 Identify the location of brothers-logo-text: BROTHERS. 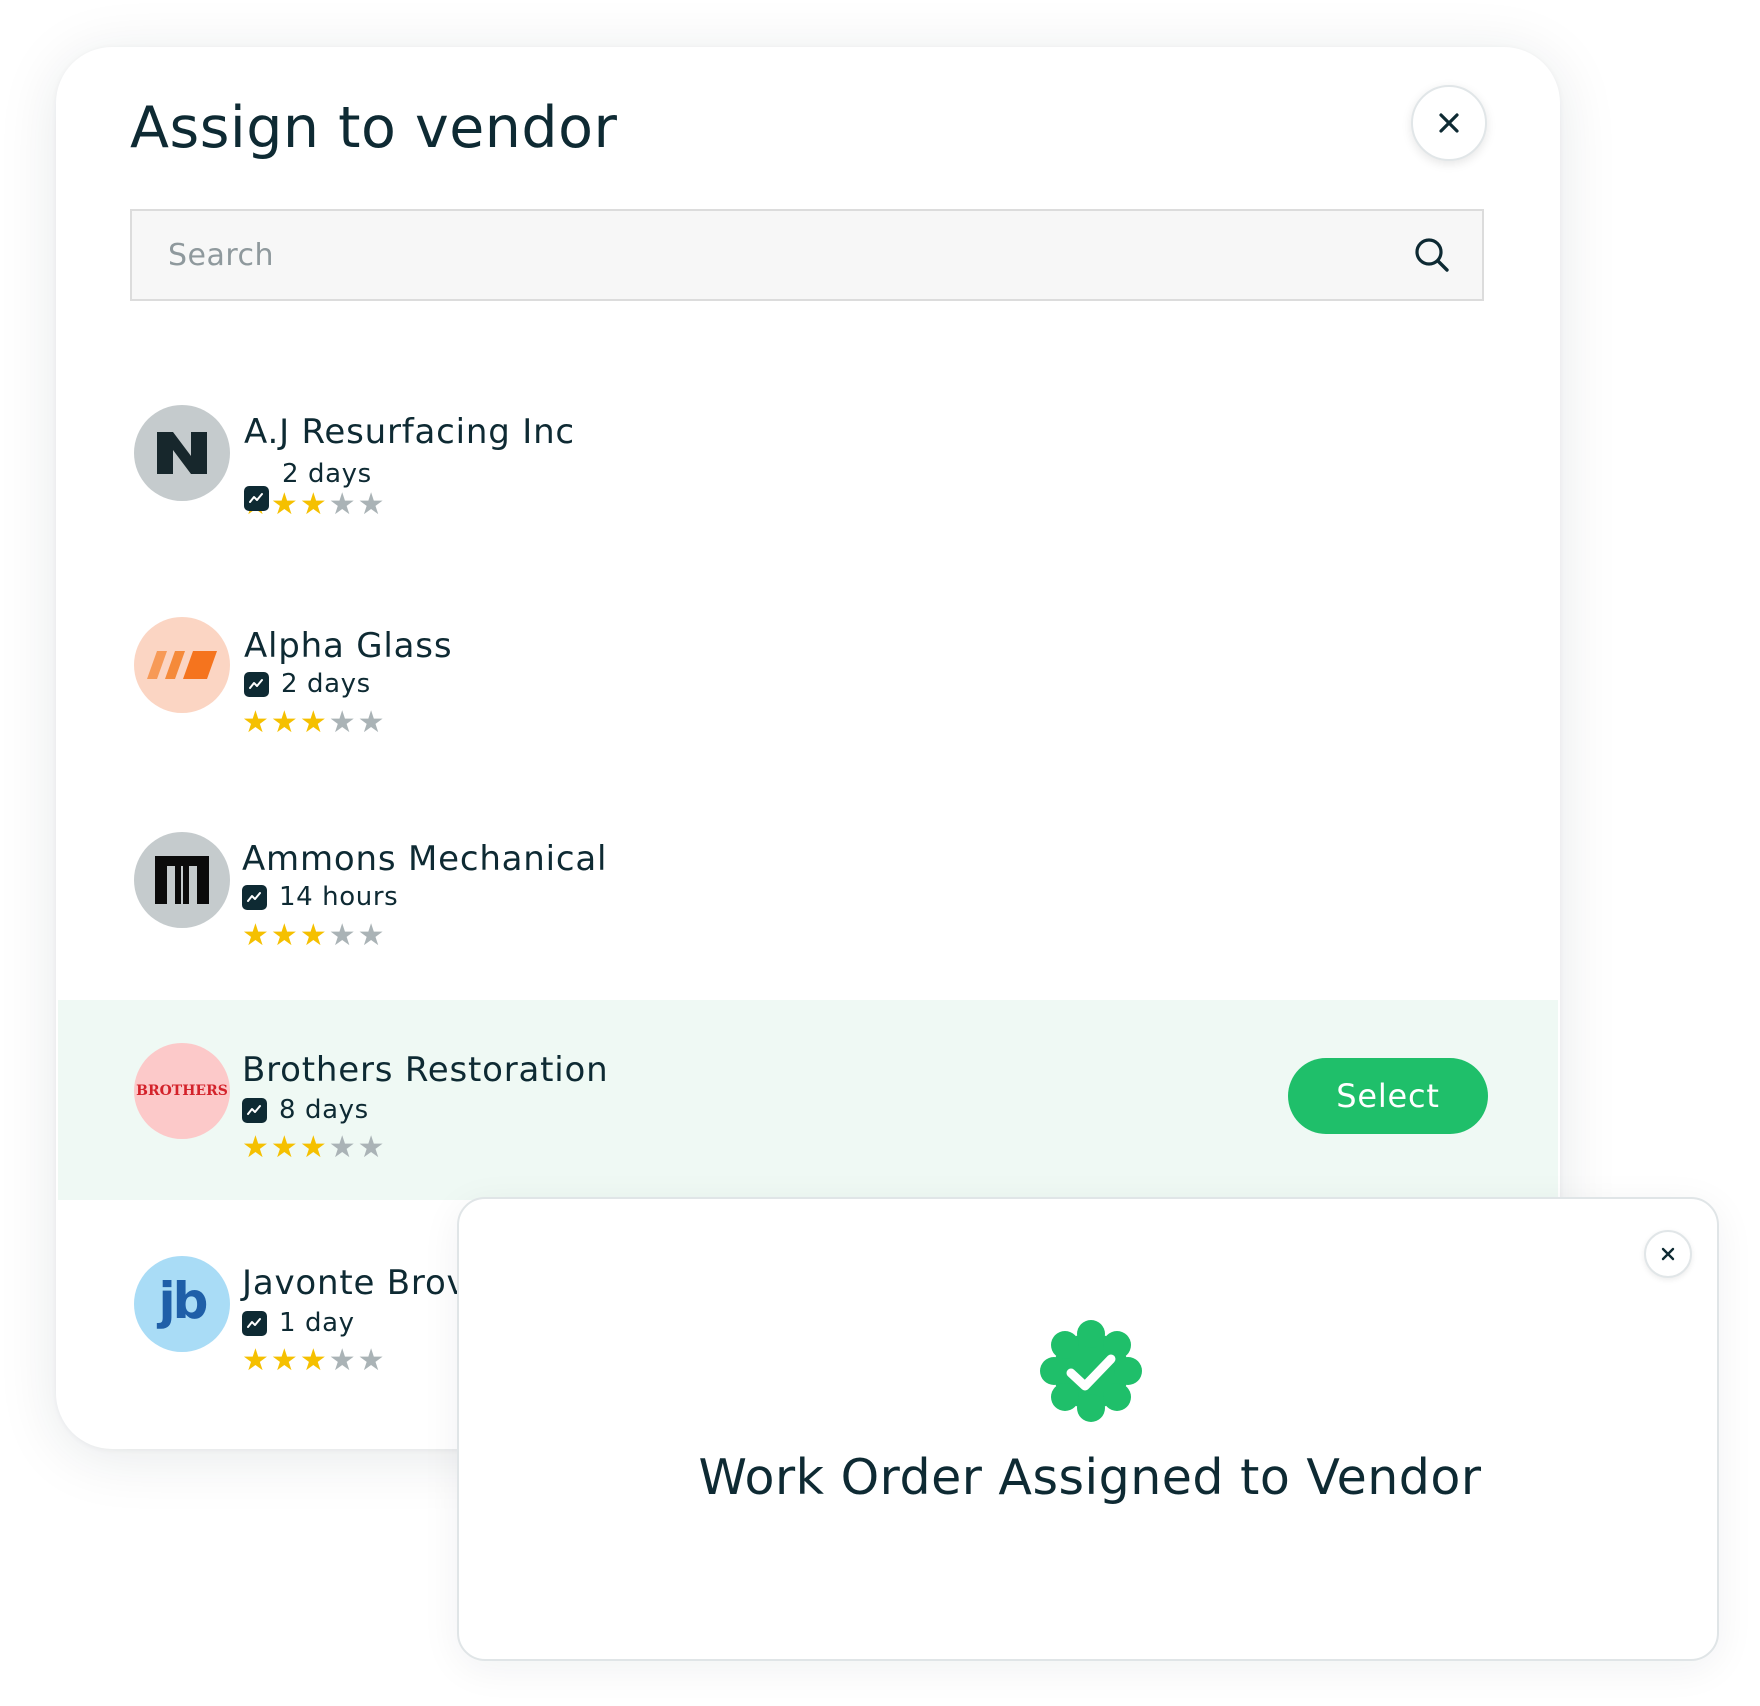
(182, 1091).